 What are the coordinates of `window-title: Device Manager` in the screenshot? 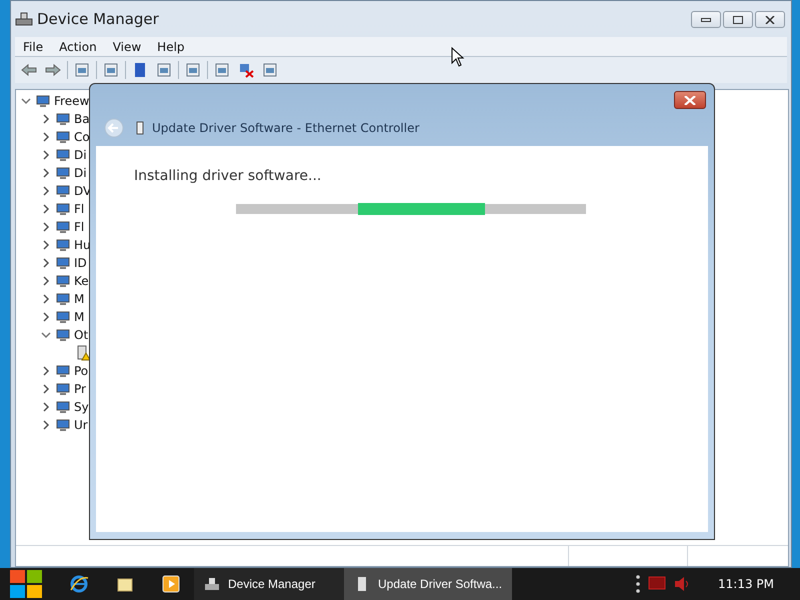 It's located at (98, 19).